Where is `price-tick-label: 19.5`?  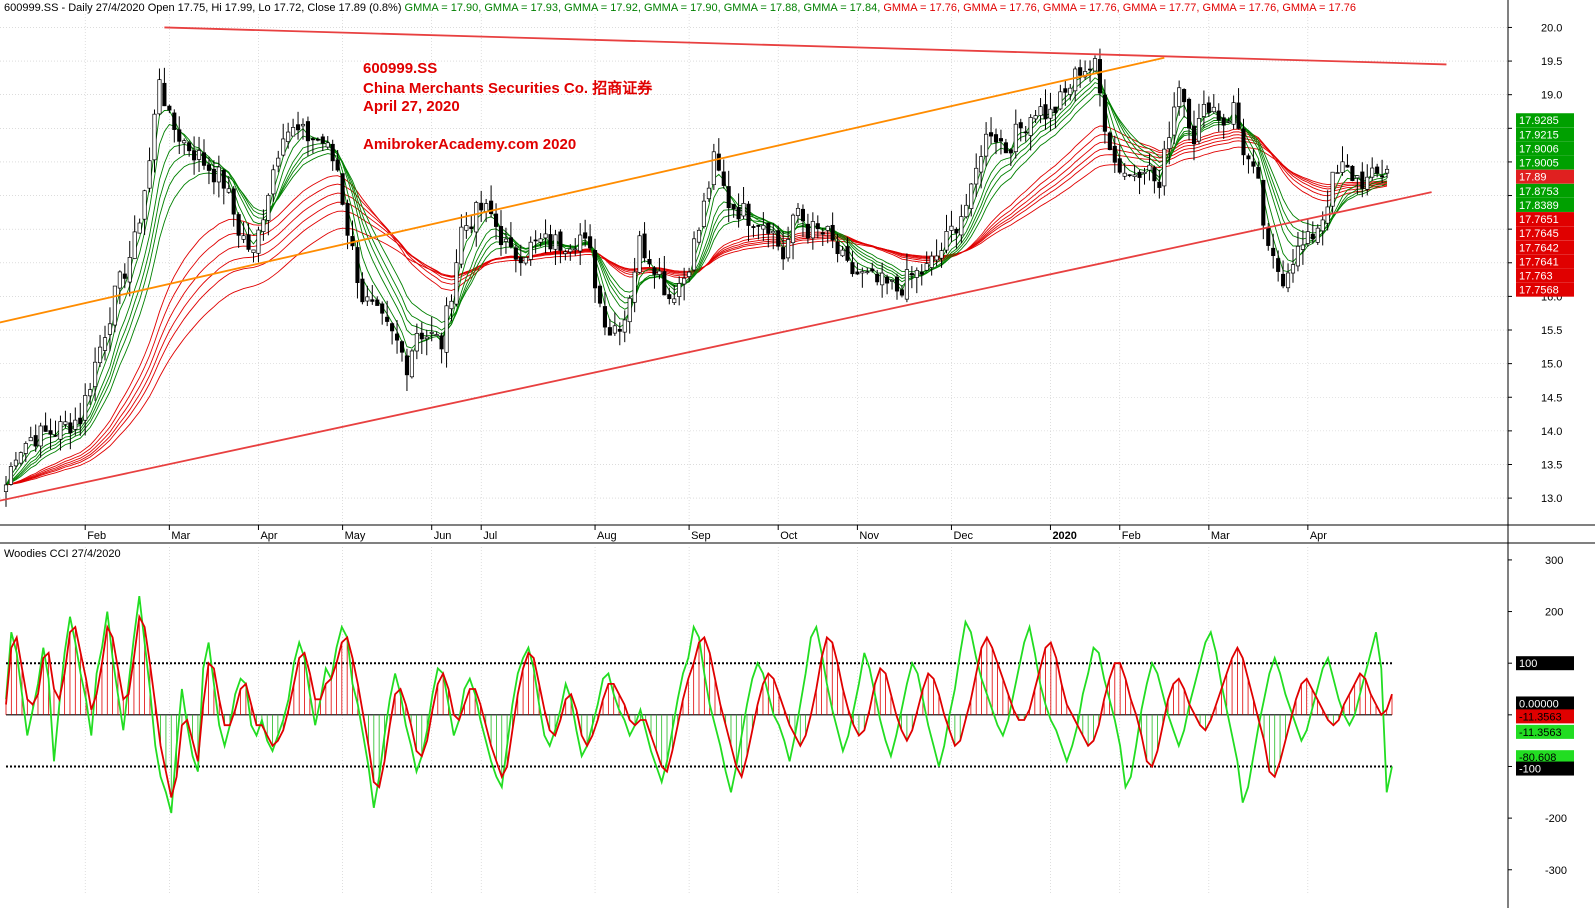 price-tick-label: 19.5 is located at coordinates (1551, 62).